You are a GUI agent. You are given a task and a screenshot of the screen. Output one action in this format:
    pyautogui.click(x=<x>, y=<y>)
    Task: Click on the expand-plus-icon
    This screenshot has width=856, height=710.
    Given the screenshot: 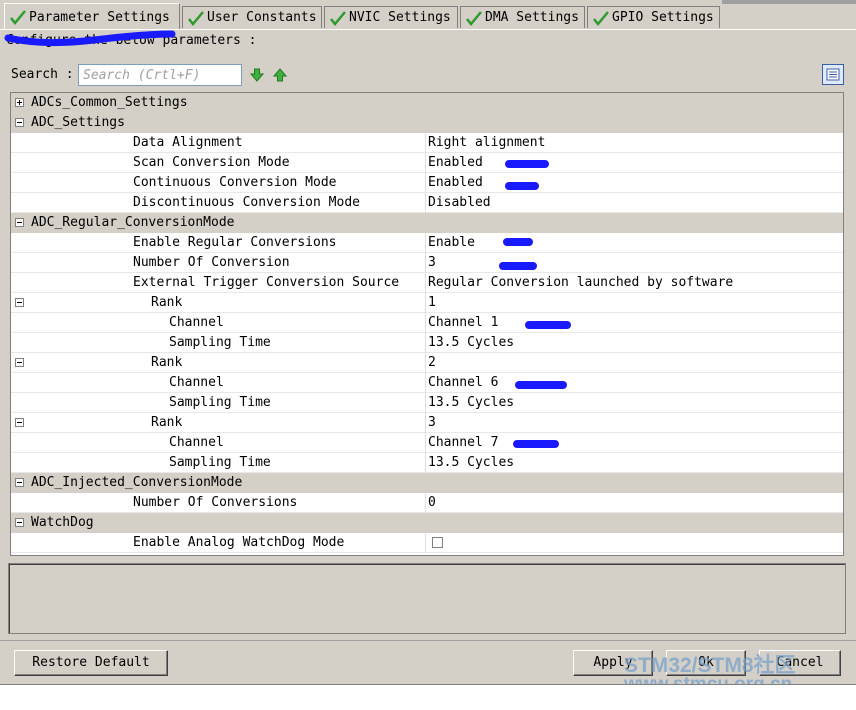 What is the action you would take?
    pyautogui.click(x=19, y=102)
    